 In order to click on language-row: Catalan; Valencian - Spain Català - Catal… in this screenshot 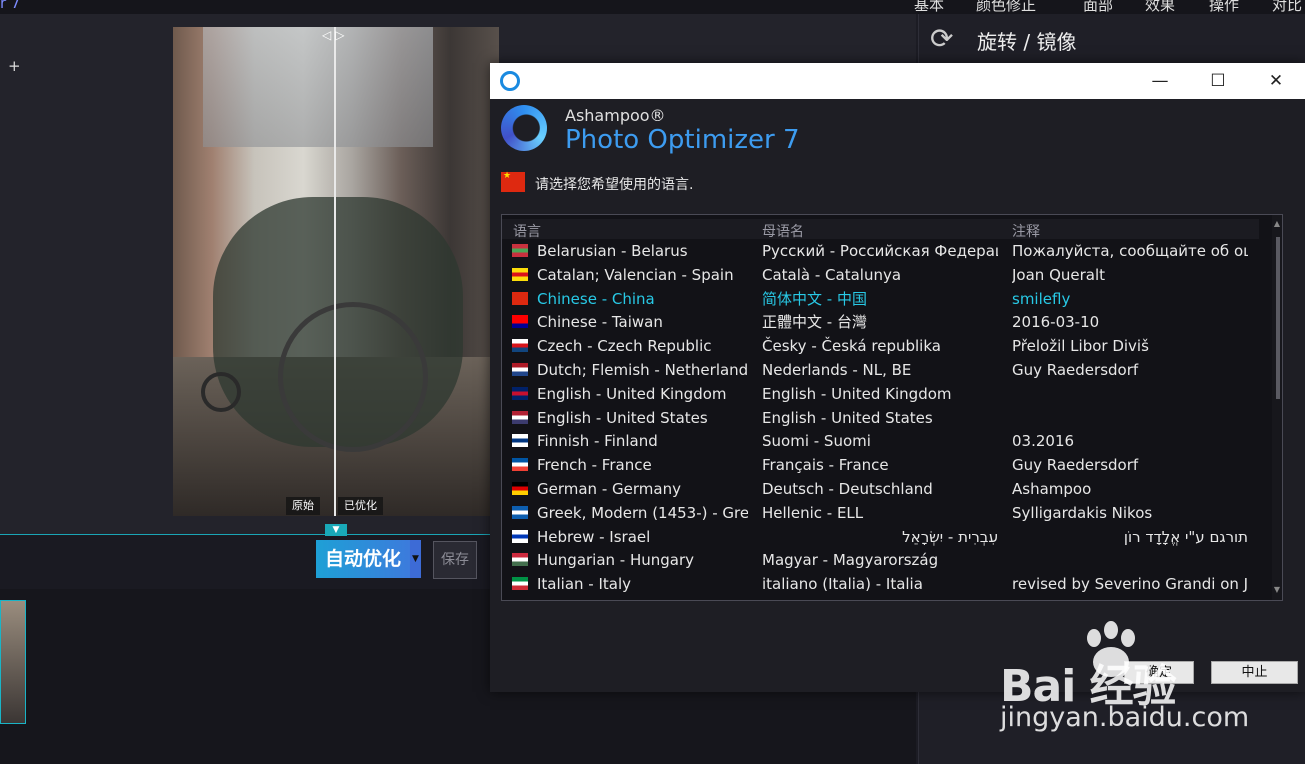, I will do `click(880, 275)`.